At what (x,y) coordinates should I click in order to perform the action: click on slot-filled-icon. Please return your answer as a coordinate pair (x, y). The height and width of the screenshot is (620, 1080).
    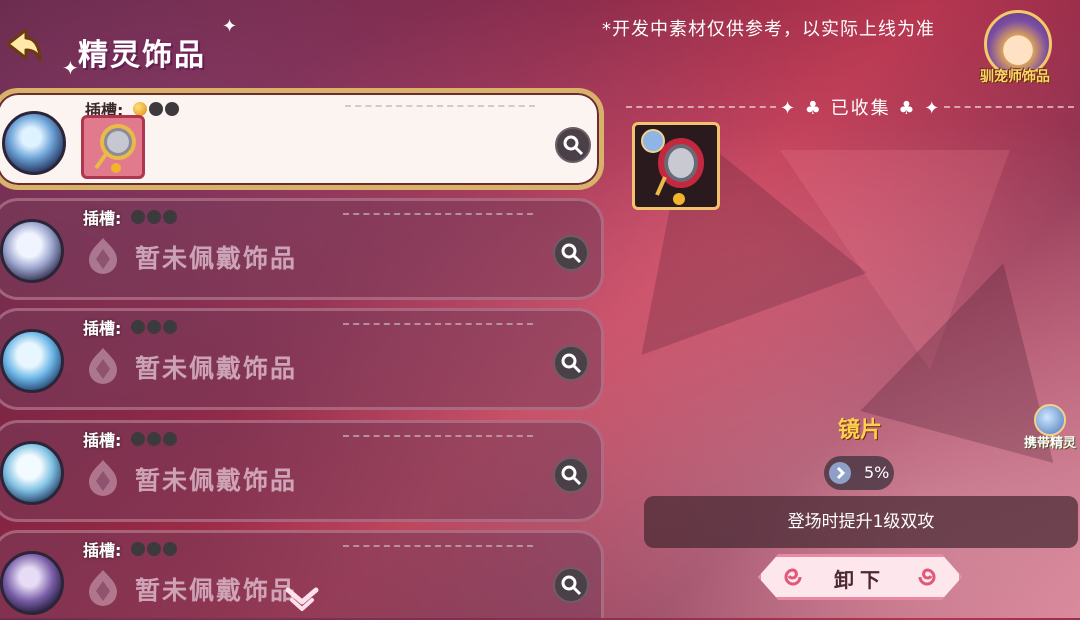
    Looking at the image, I should click on (140, 109).